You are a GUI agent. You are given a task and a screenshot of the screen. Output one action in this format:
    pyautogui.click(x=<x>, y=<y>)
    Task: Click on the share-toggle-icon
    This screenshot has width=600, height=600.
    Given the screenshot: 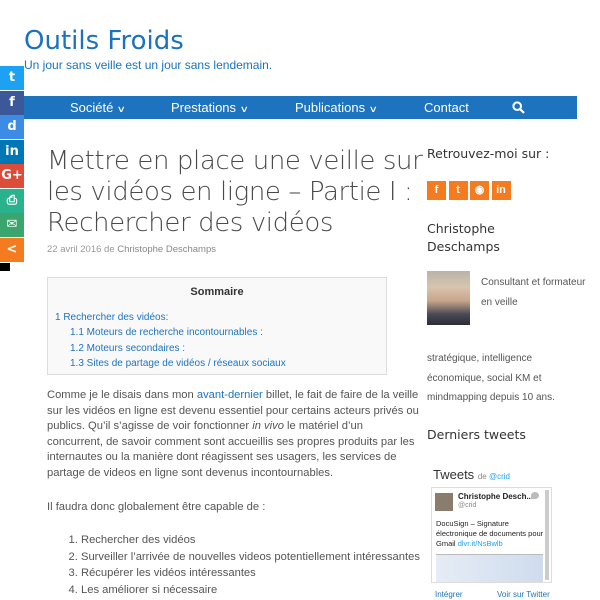 What is the action you would take?
    pyautogui.click(x=5, y=267)
    